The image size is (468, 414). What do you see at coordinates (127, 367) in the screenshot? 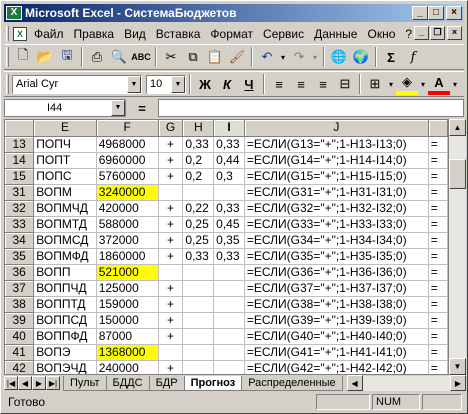
I see `cell-f: 240000` at bounding box center [127, 367].